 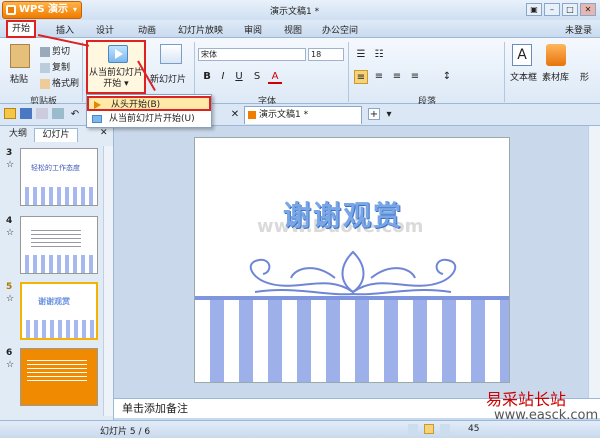 I want to click on scissors-icon, so click(x=45, y=51).